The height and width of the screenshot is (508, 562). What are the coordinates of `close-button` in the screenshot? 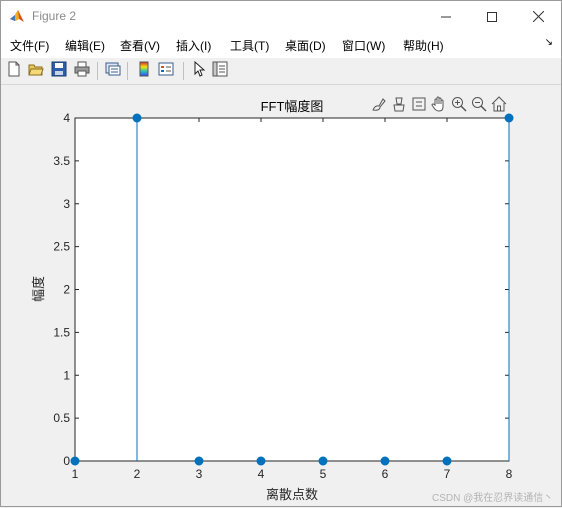 It's located at (538, 16).